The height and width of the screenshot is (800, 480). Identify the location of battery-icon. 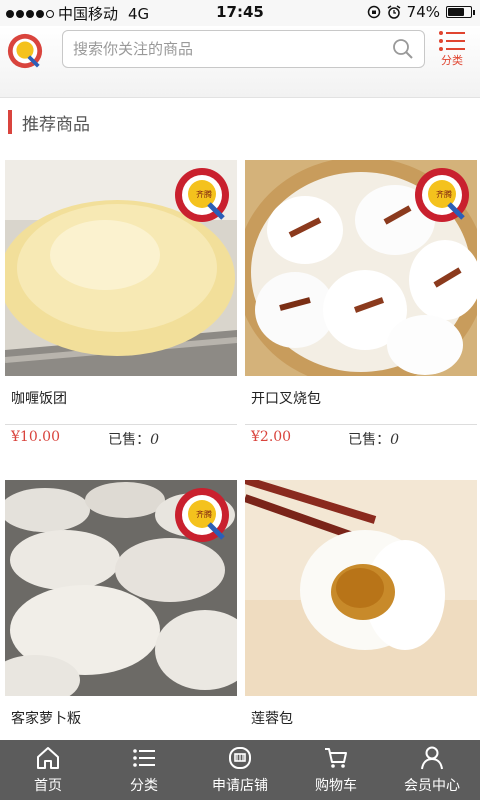
(460, 12).